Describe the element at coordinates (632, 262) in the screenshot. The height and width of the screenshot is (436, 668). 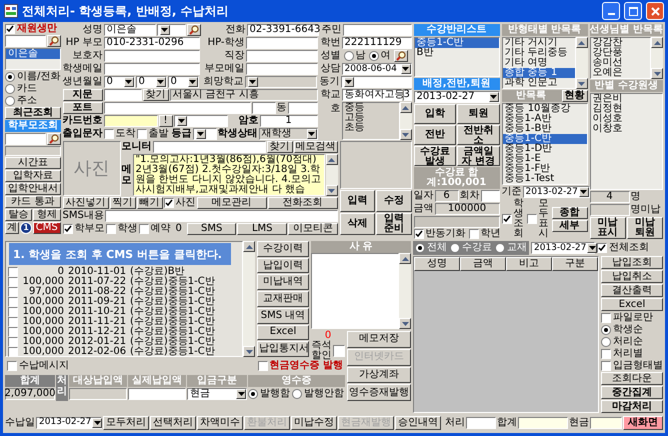
I see `button: 납입조회` at that location.